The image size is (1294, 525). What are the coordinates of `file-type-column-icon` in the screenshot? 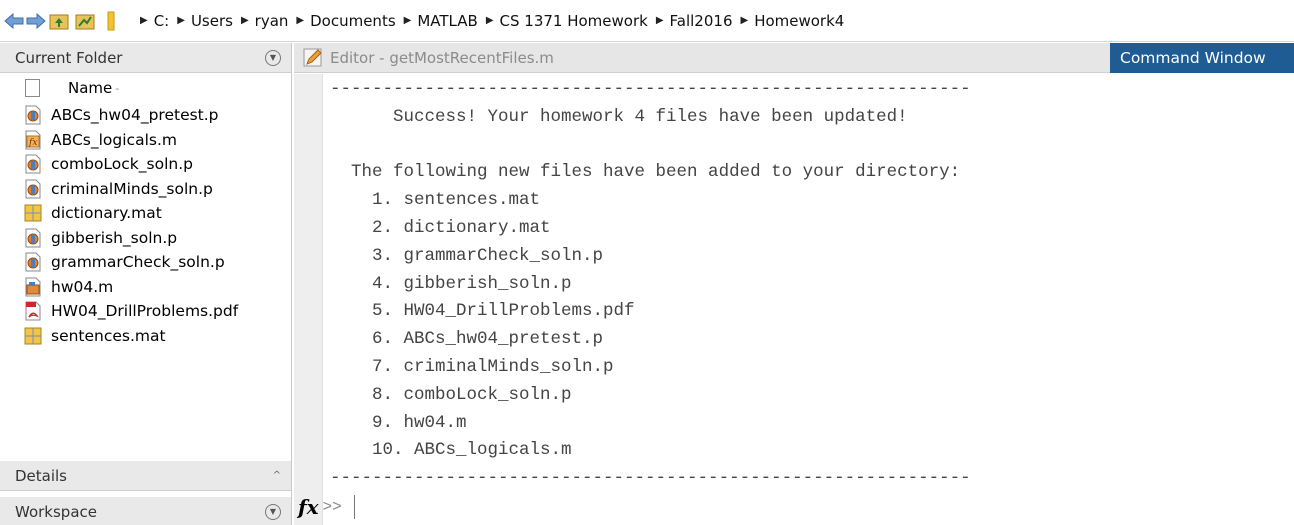 It's located at (32, 88).